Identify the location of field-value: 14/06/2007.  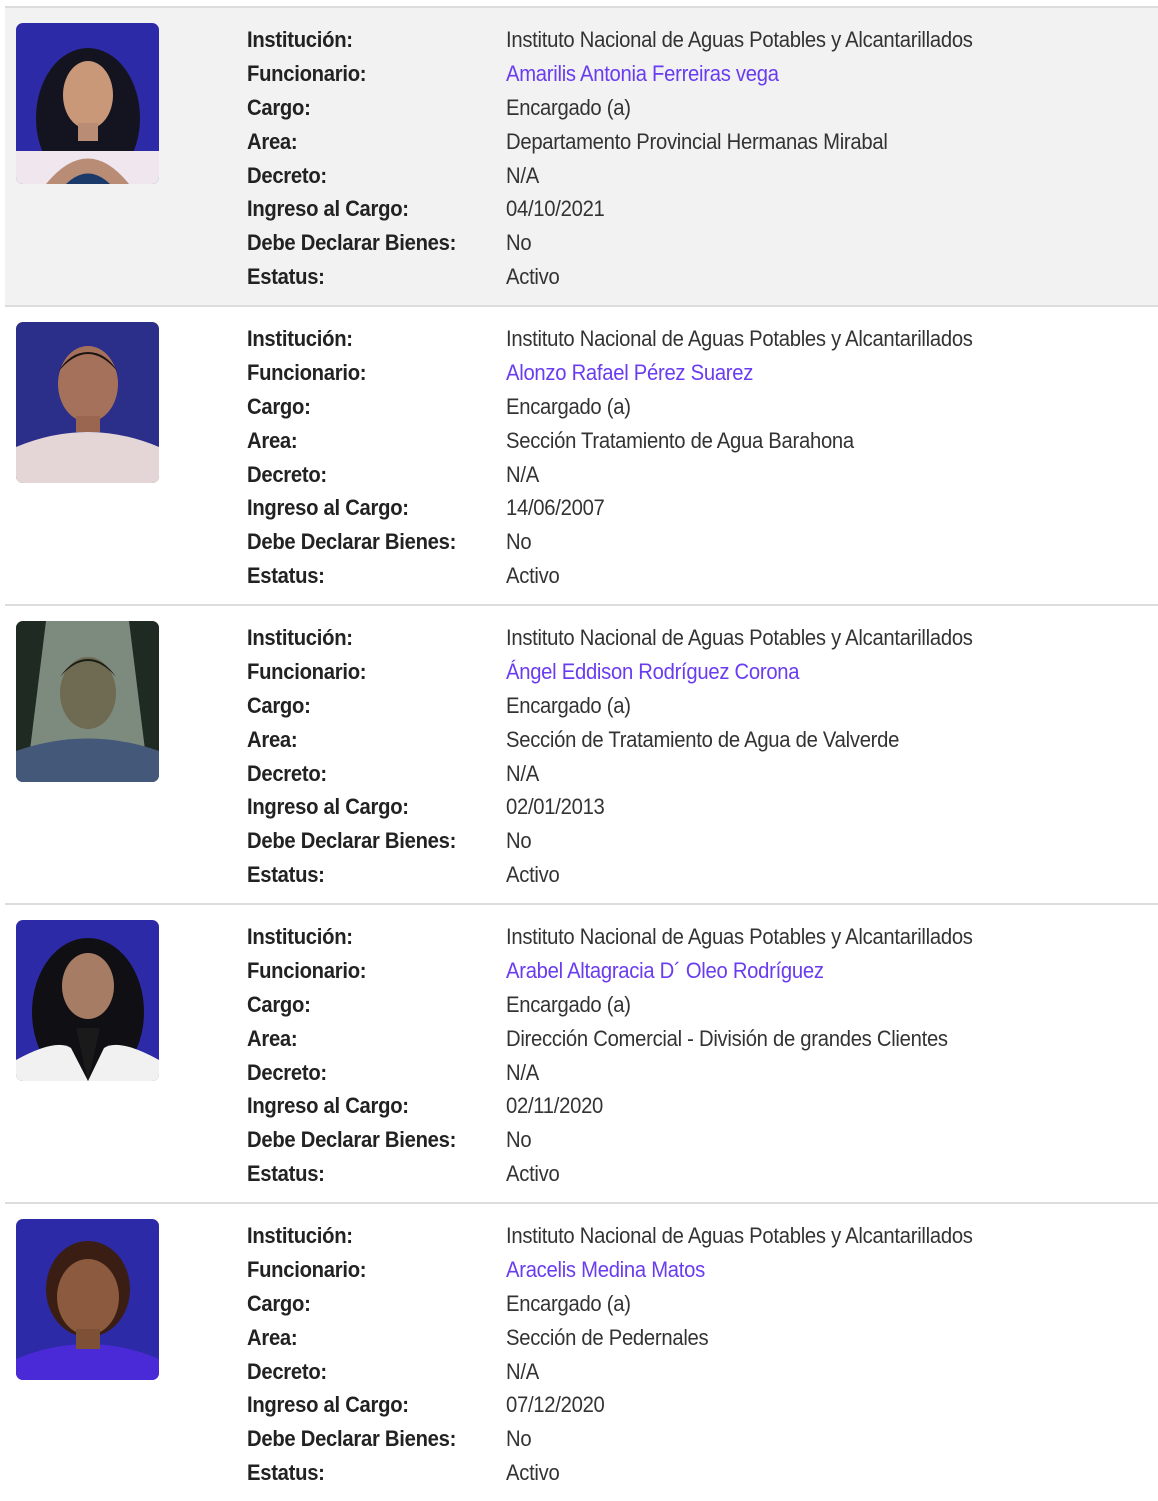
(555, 508).